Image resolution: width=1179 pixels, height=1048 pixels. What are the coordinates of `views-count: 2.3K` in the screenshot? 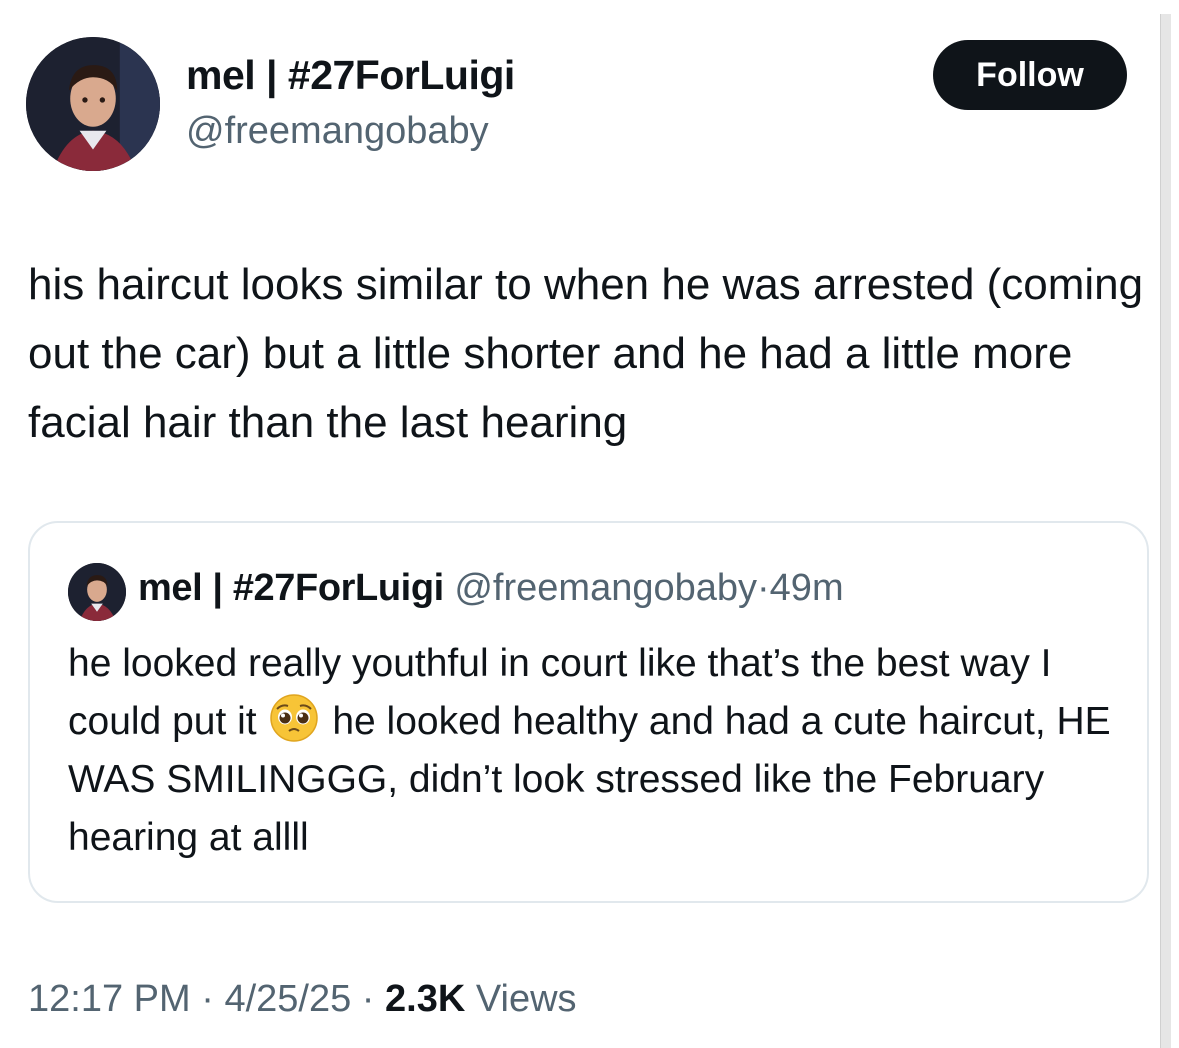 It's located at (425, 999).